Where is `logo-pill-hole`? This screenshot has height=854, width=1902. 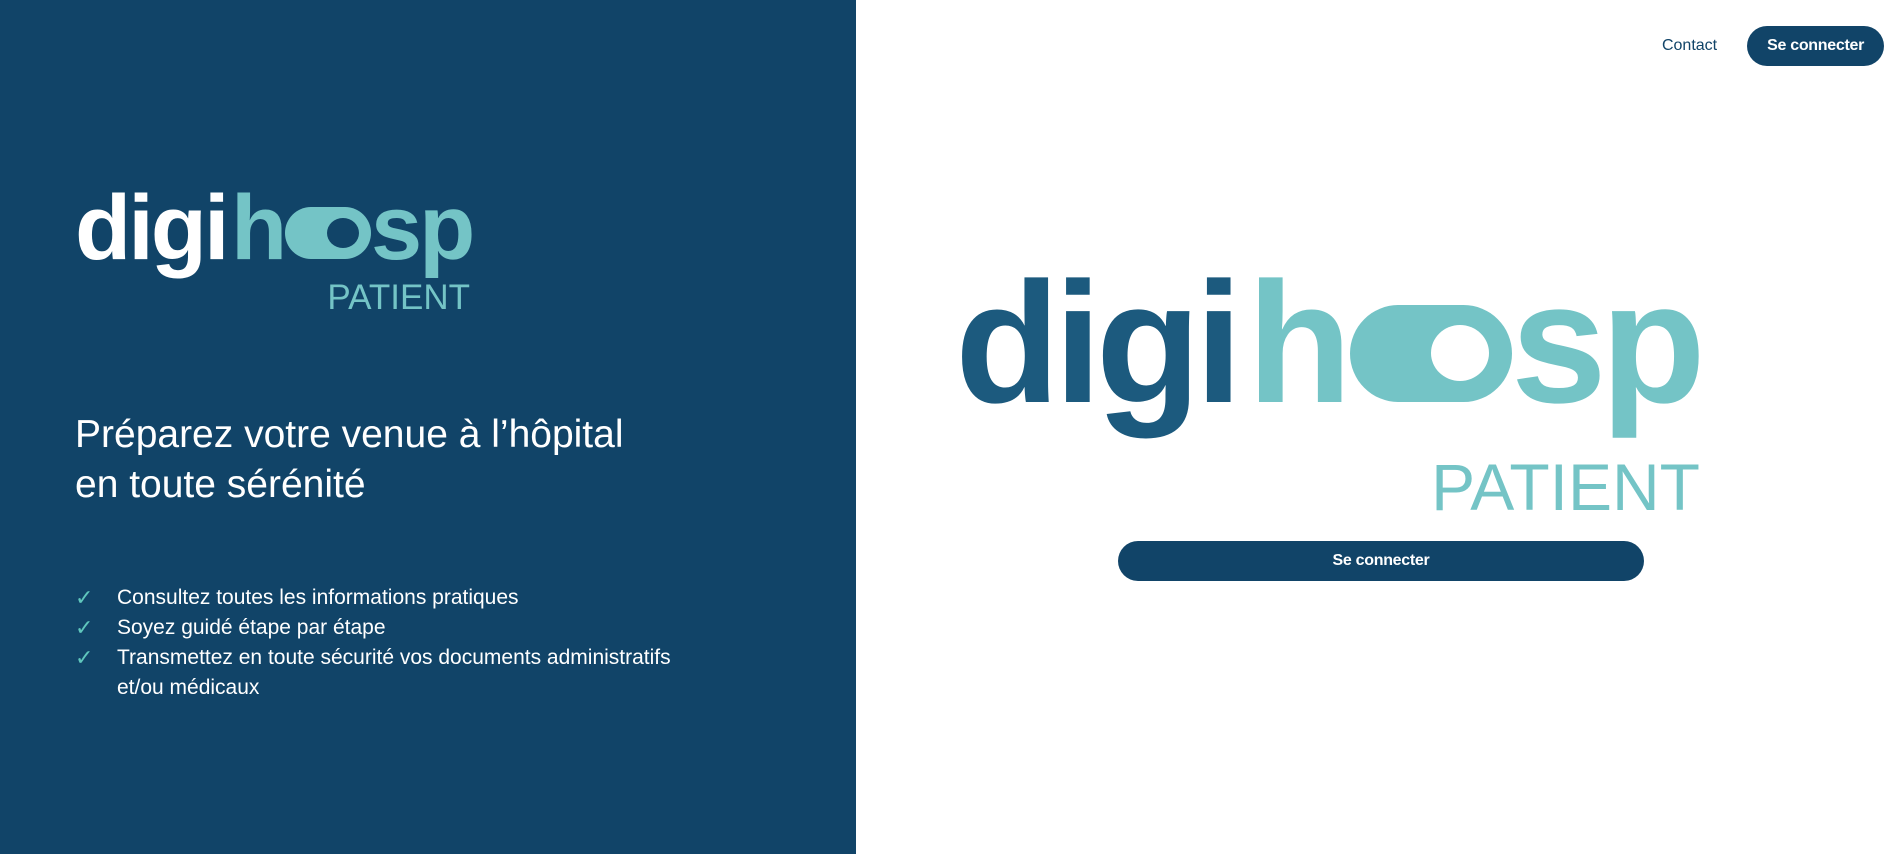 logo-pill-hole is located at coordinates (343, 233).